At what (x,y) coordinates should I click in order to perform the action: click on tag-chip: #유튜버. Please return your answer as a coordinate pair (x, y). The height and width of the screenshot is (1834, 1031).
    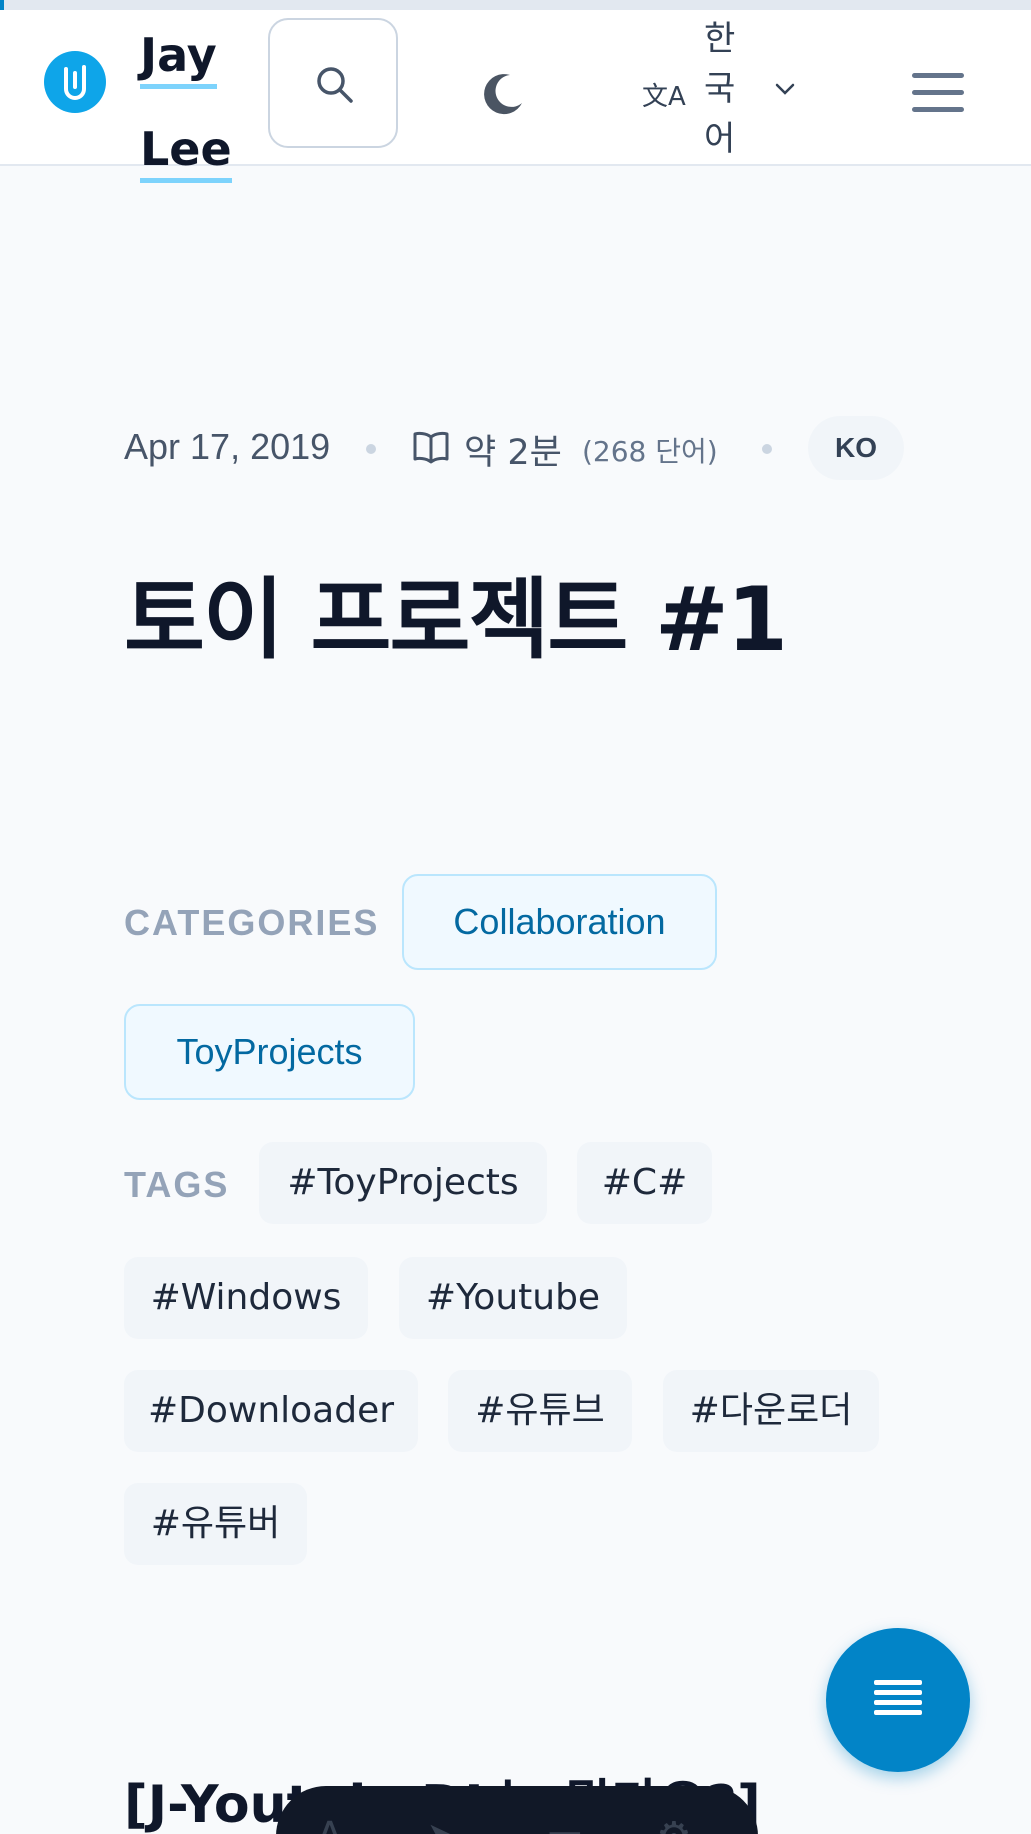
    Looking at the image, I should click on (215, 1524).